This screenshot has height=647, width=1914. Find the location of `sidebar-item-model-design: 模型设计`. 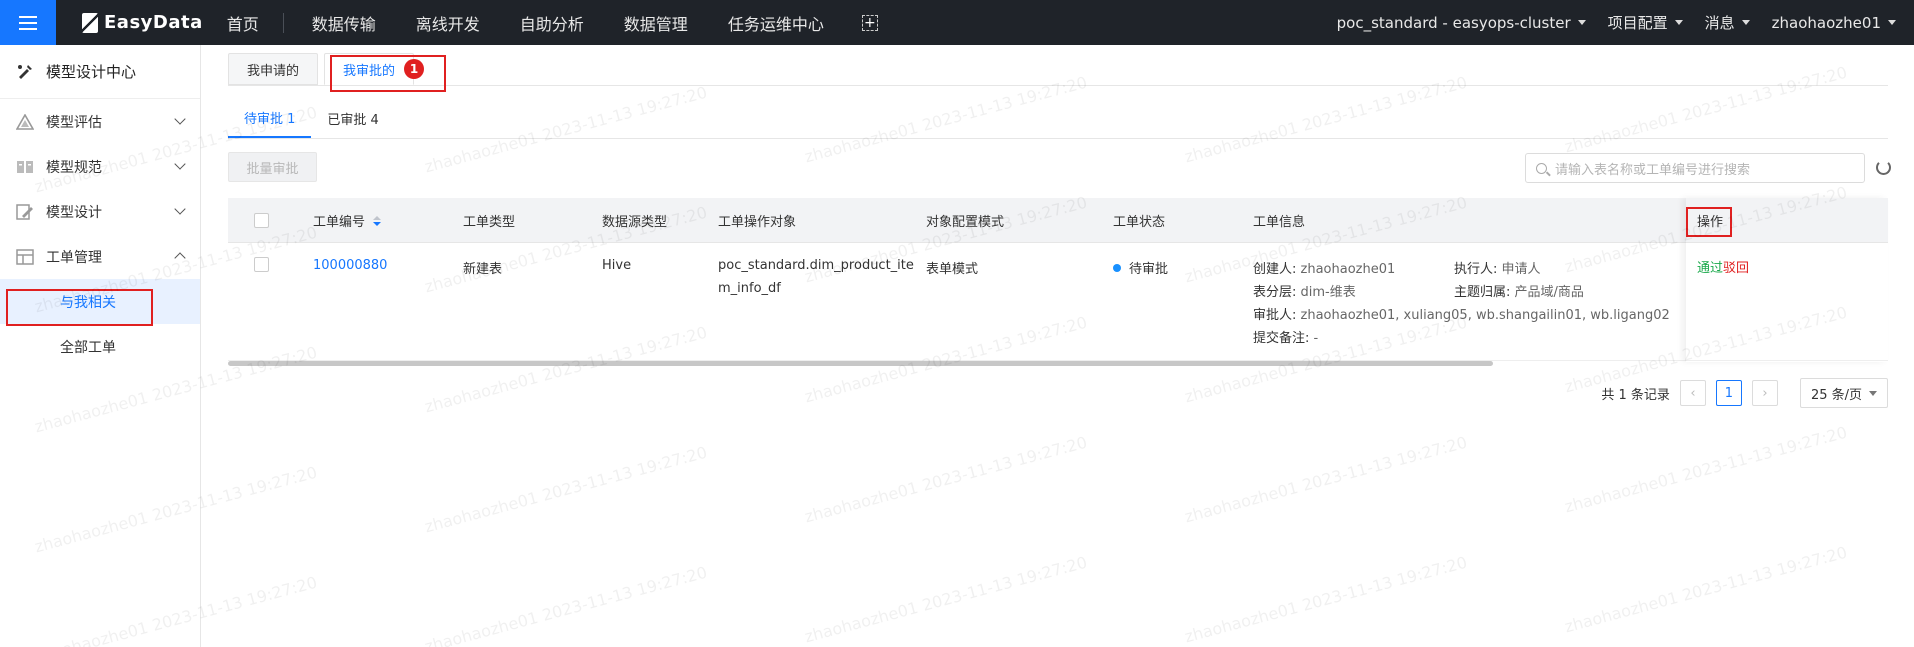

sidebar-item-model-design: 模型设计 is located at coordinates (100, 211).